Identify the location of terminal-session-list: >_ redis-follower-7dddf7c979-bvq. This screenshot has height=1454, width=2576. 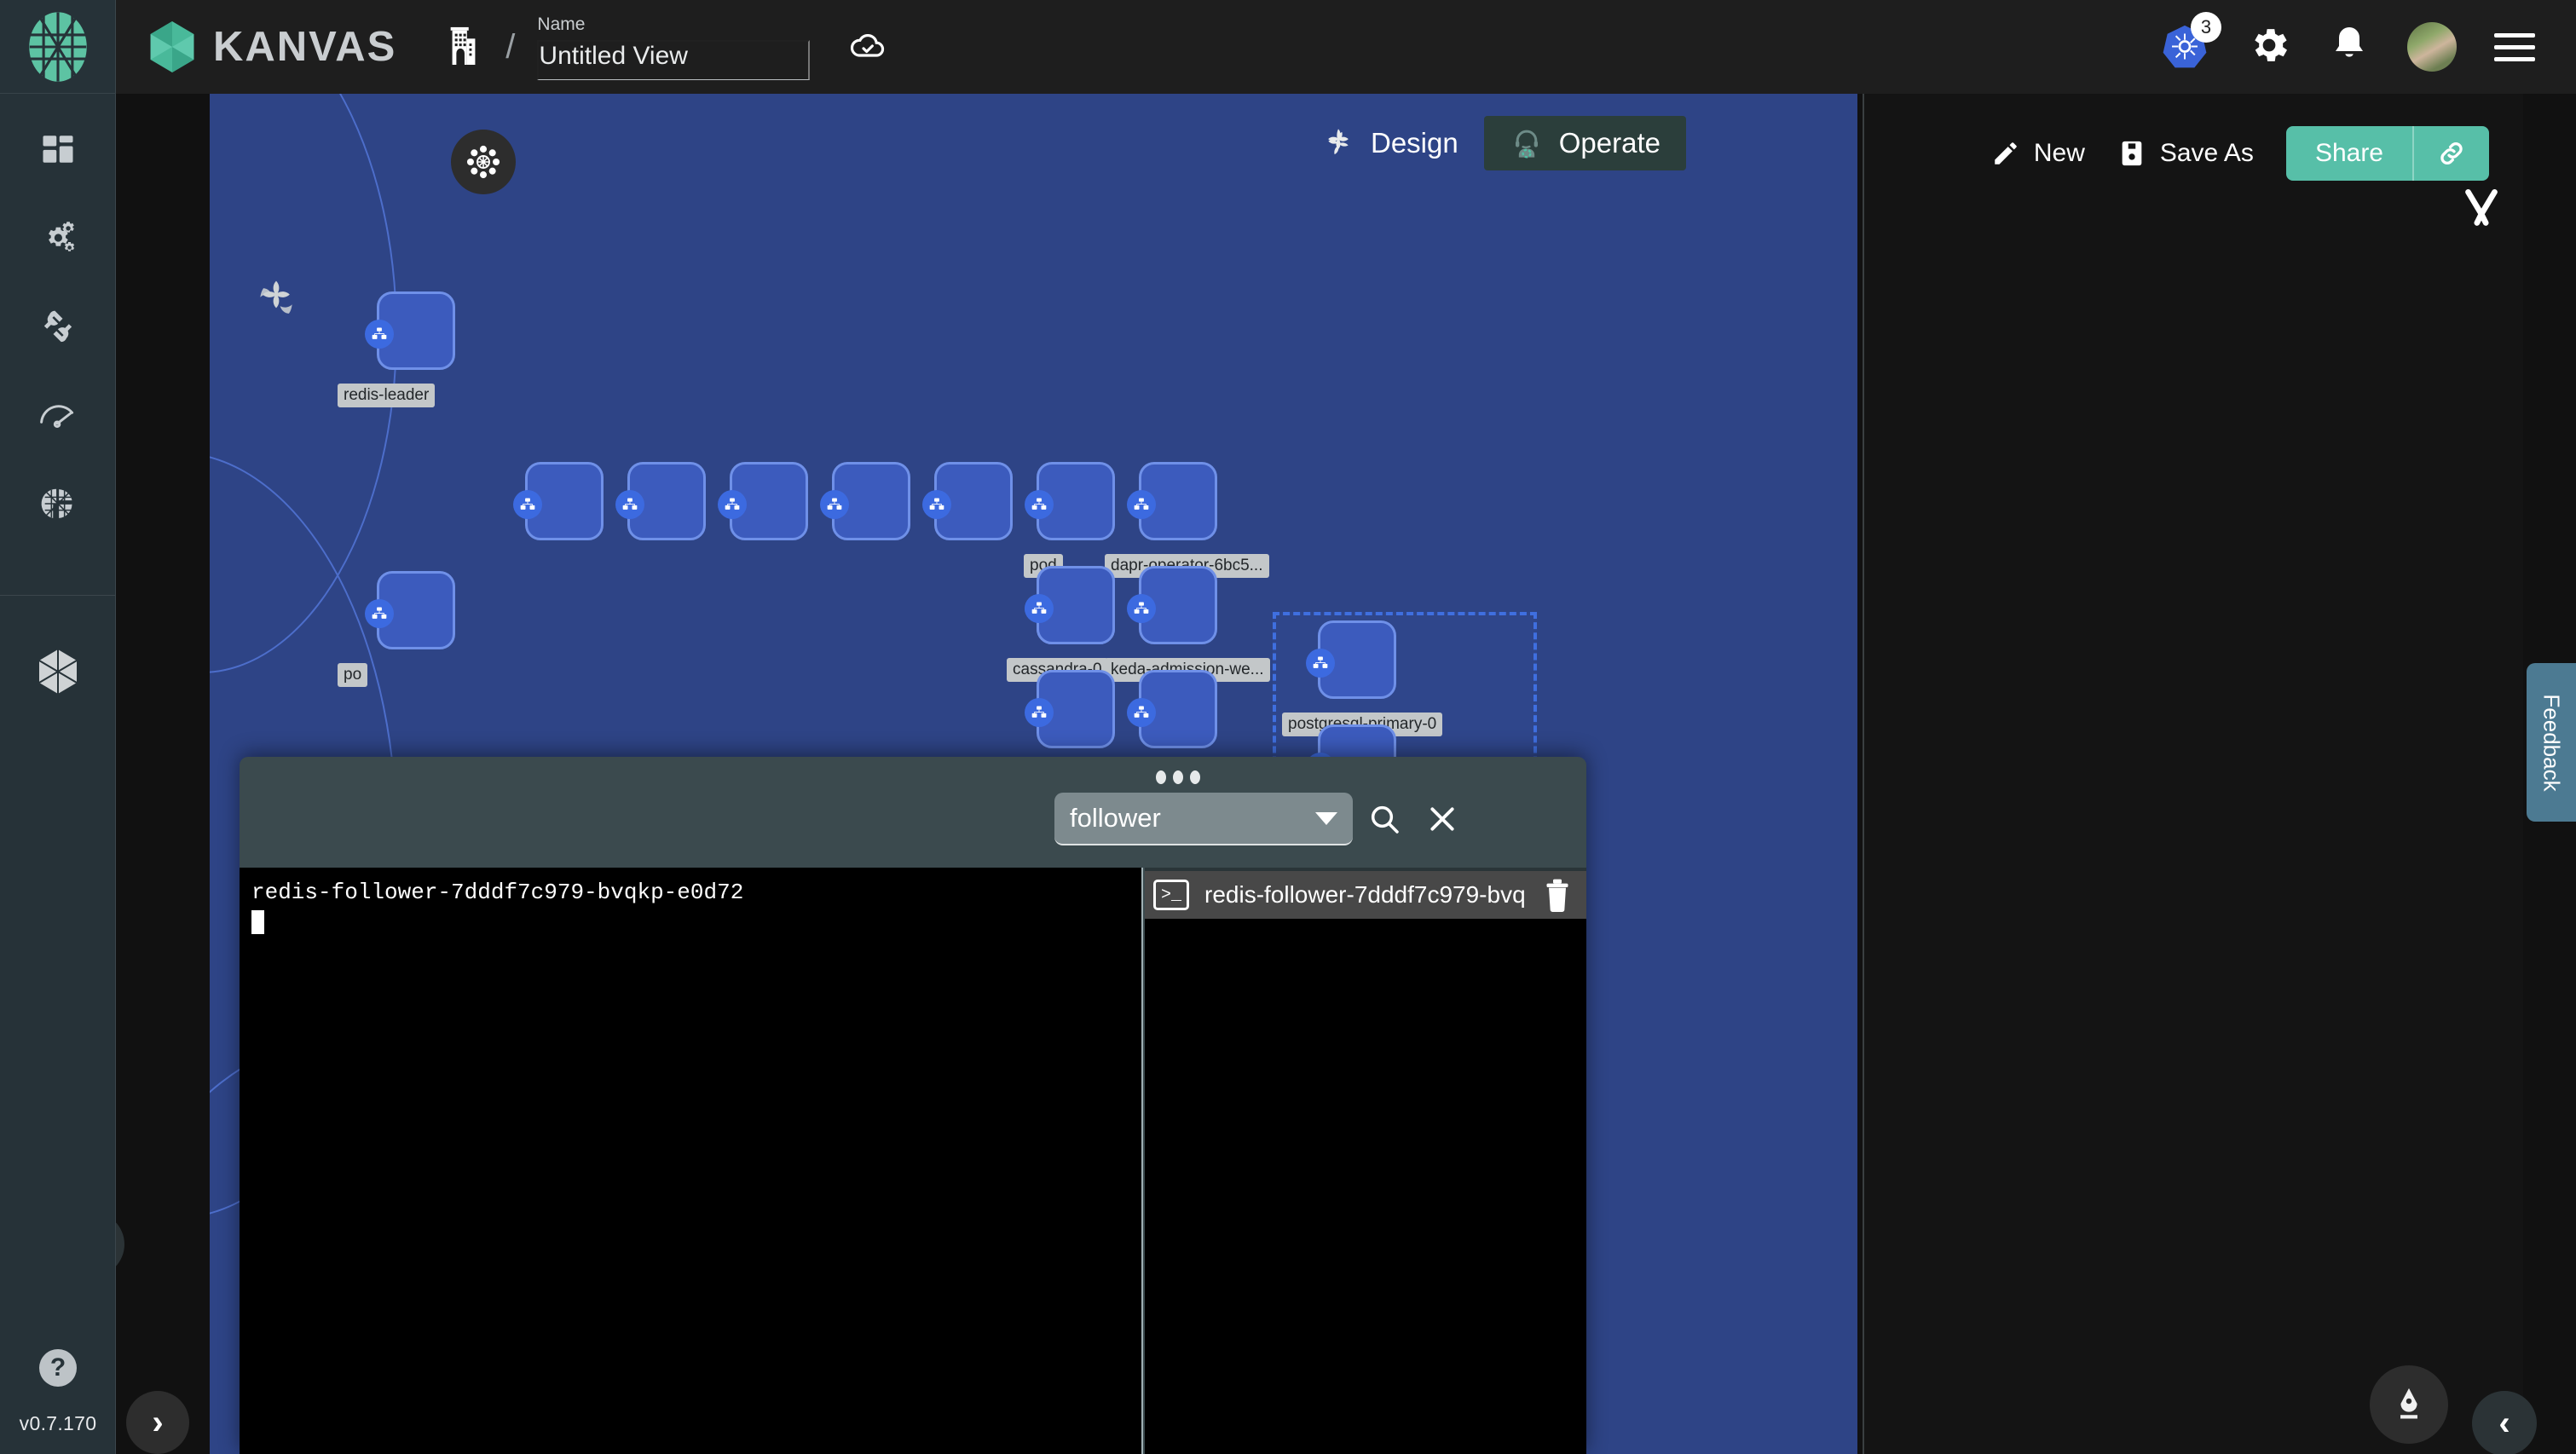
(1365, 1161).